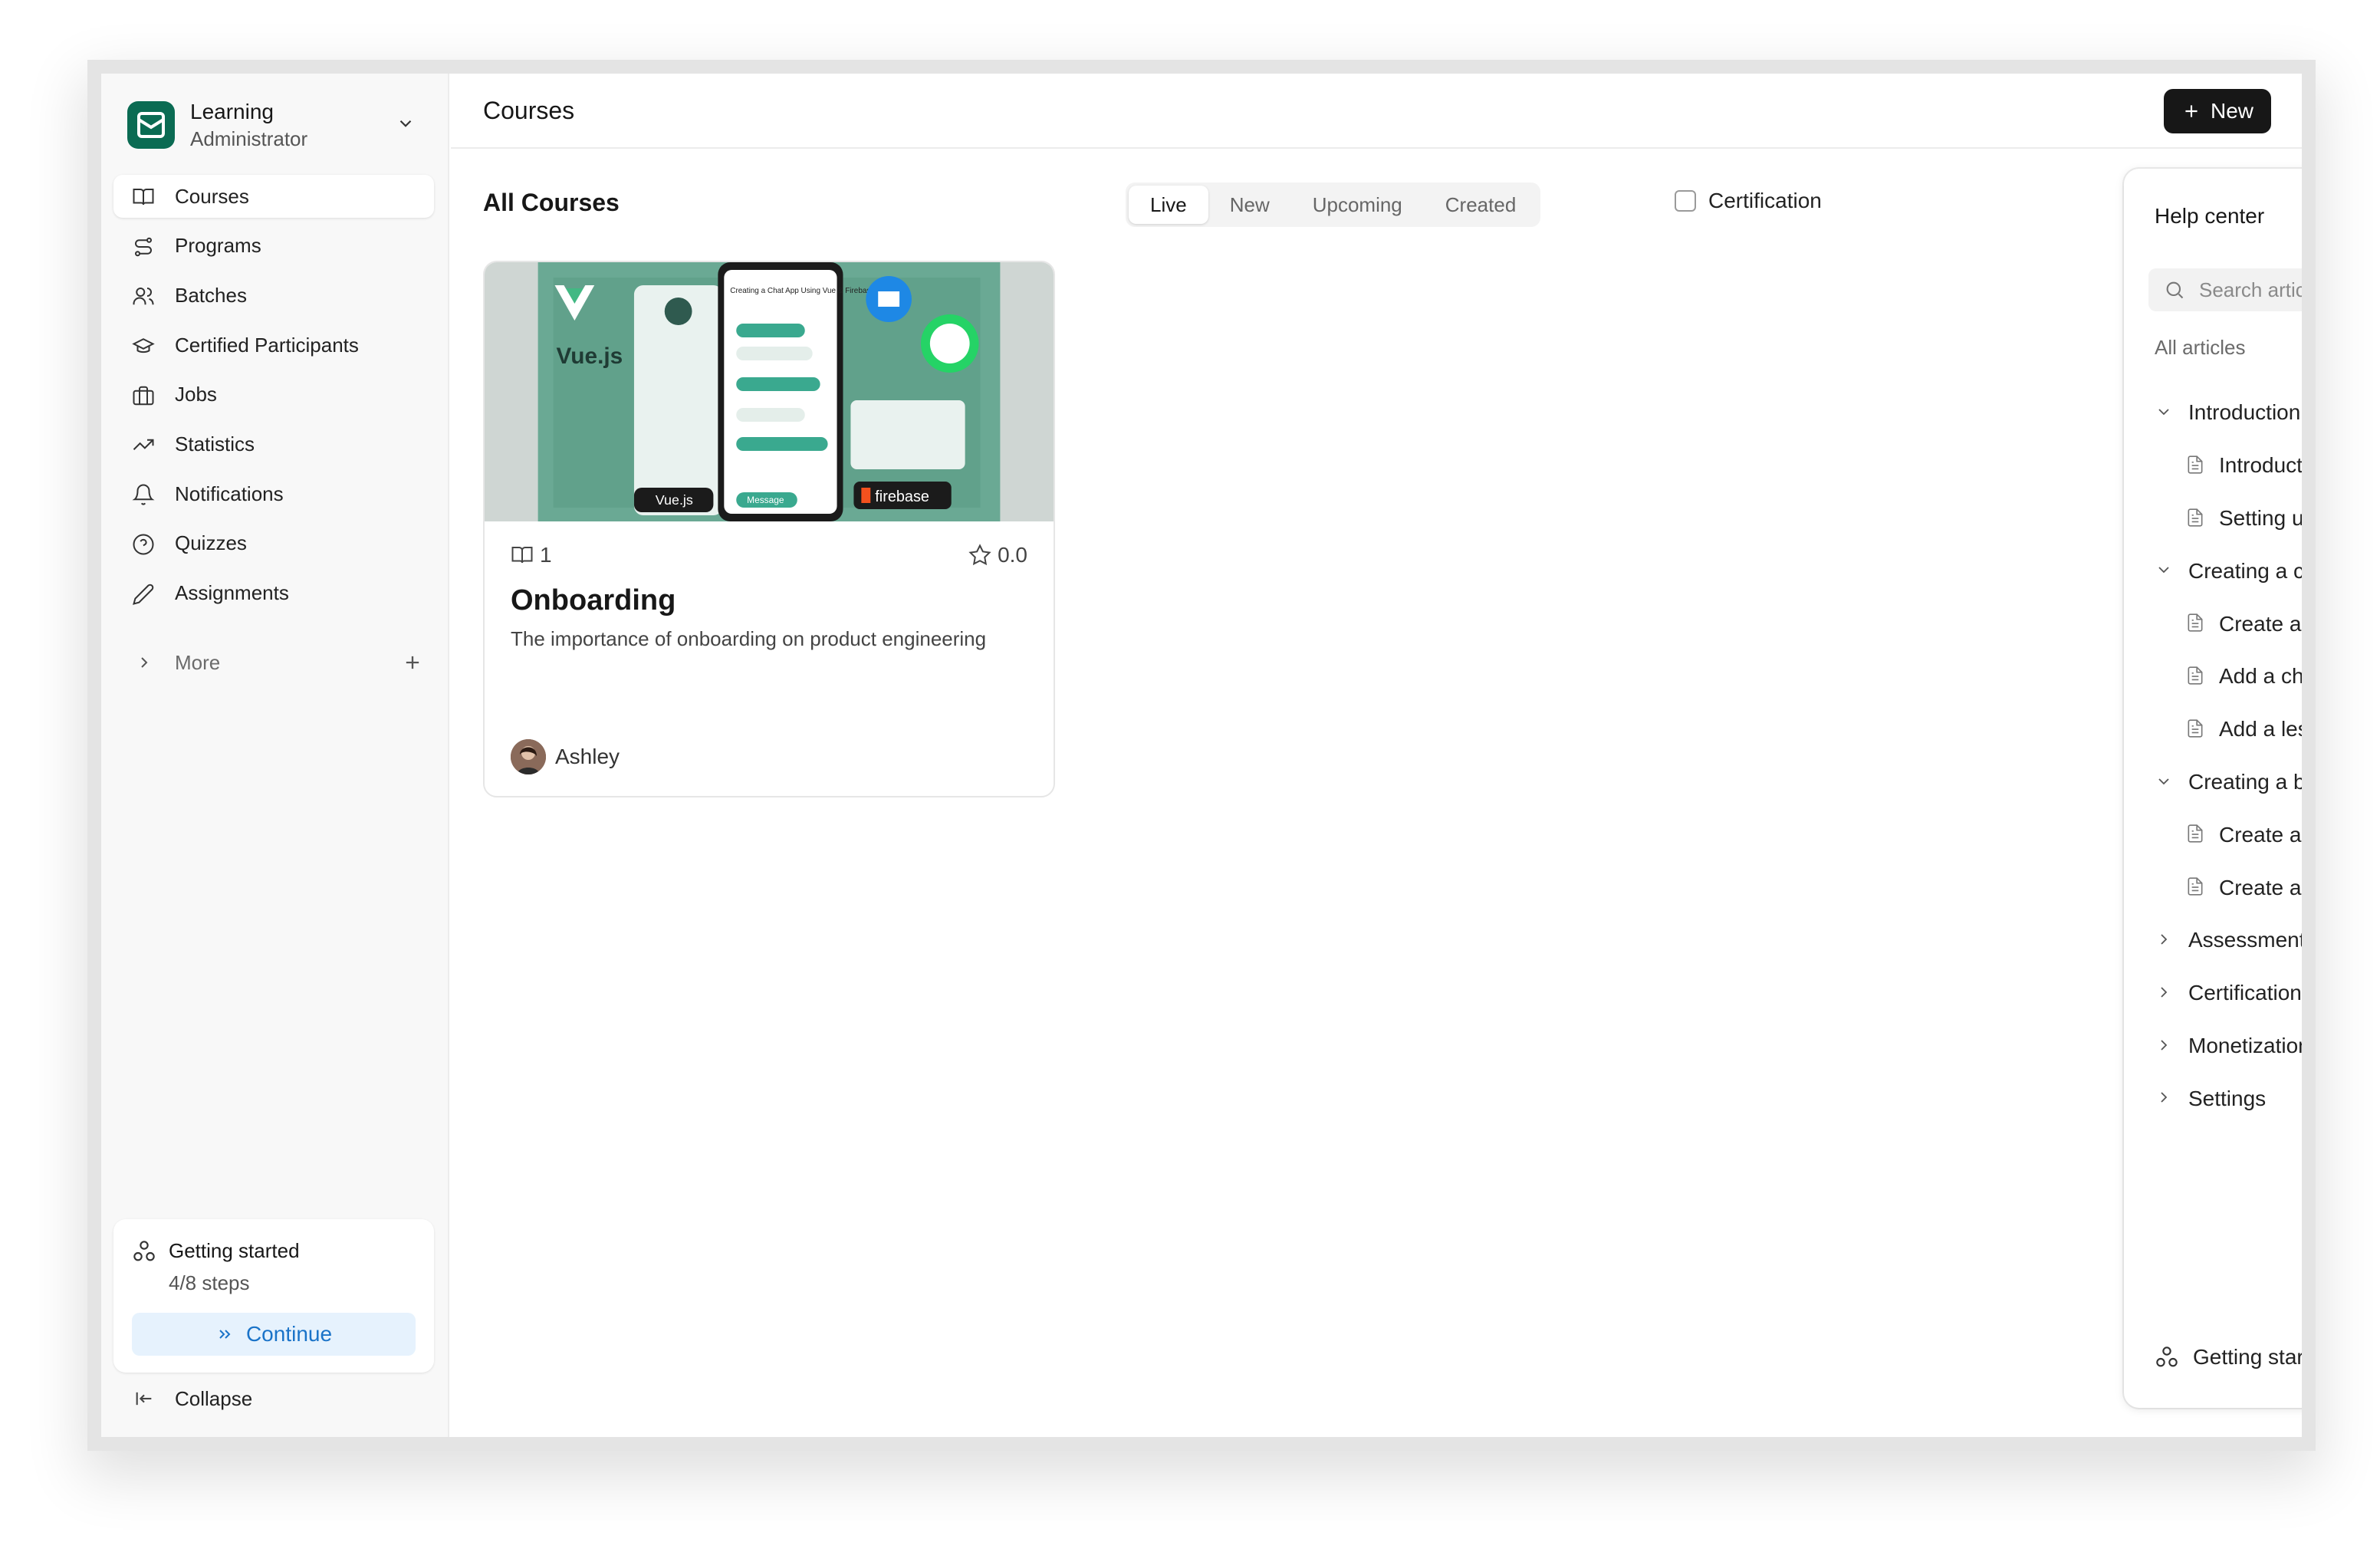  What do you see at coordinates (2200, 348) in the screenshot?
I see `all-articles-label: All articles` at bounding box center [2200, 348].